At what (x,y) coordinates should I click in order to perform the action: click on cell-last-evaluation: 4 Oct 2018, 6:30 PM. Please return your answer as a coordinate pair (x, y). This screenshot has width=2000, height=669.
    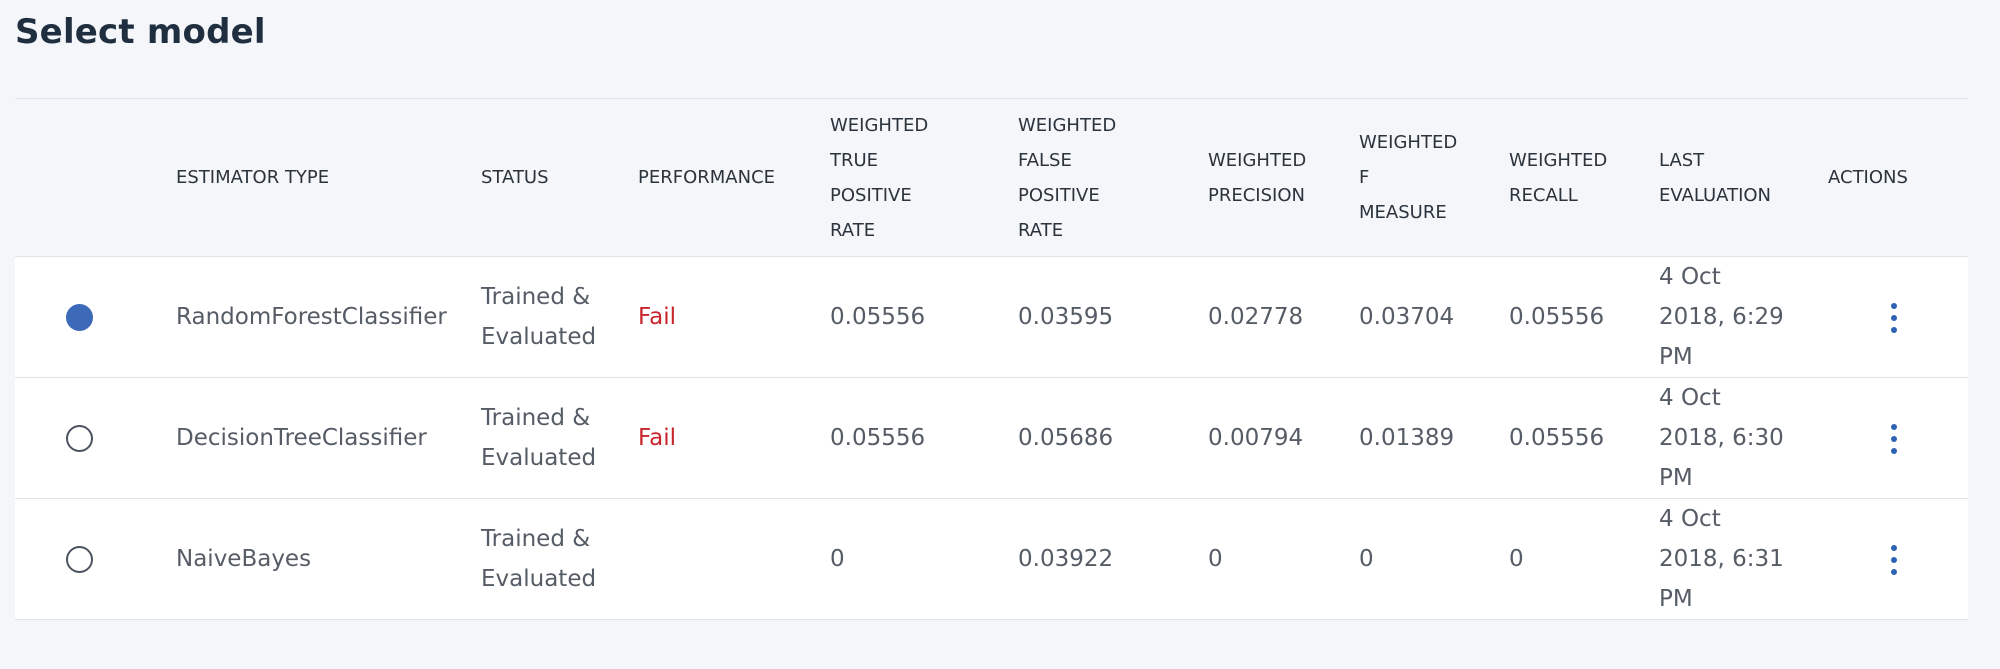
    Looking at the image, I should click on (1721, 438).